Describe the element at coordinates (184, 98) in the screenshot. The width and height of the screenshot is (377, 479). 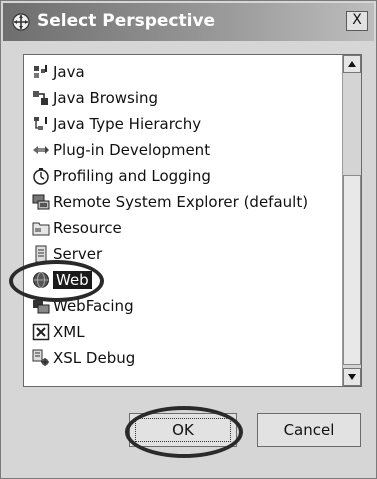
I see `list-item-java-browsing: Java Browsing` at that location.